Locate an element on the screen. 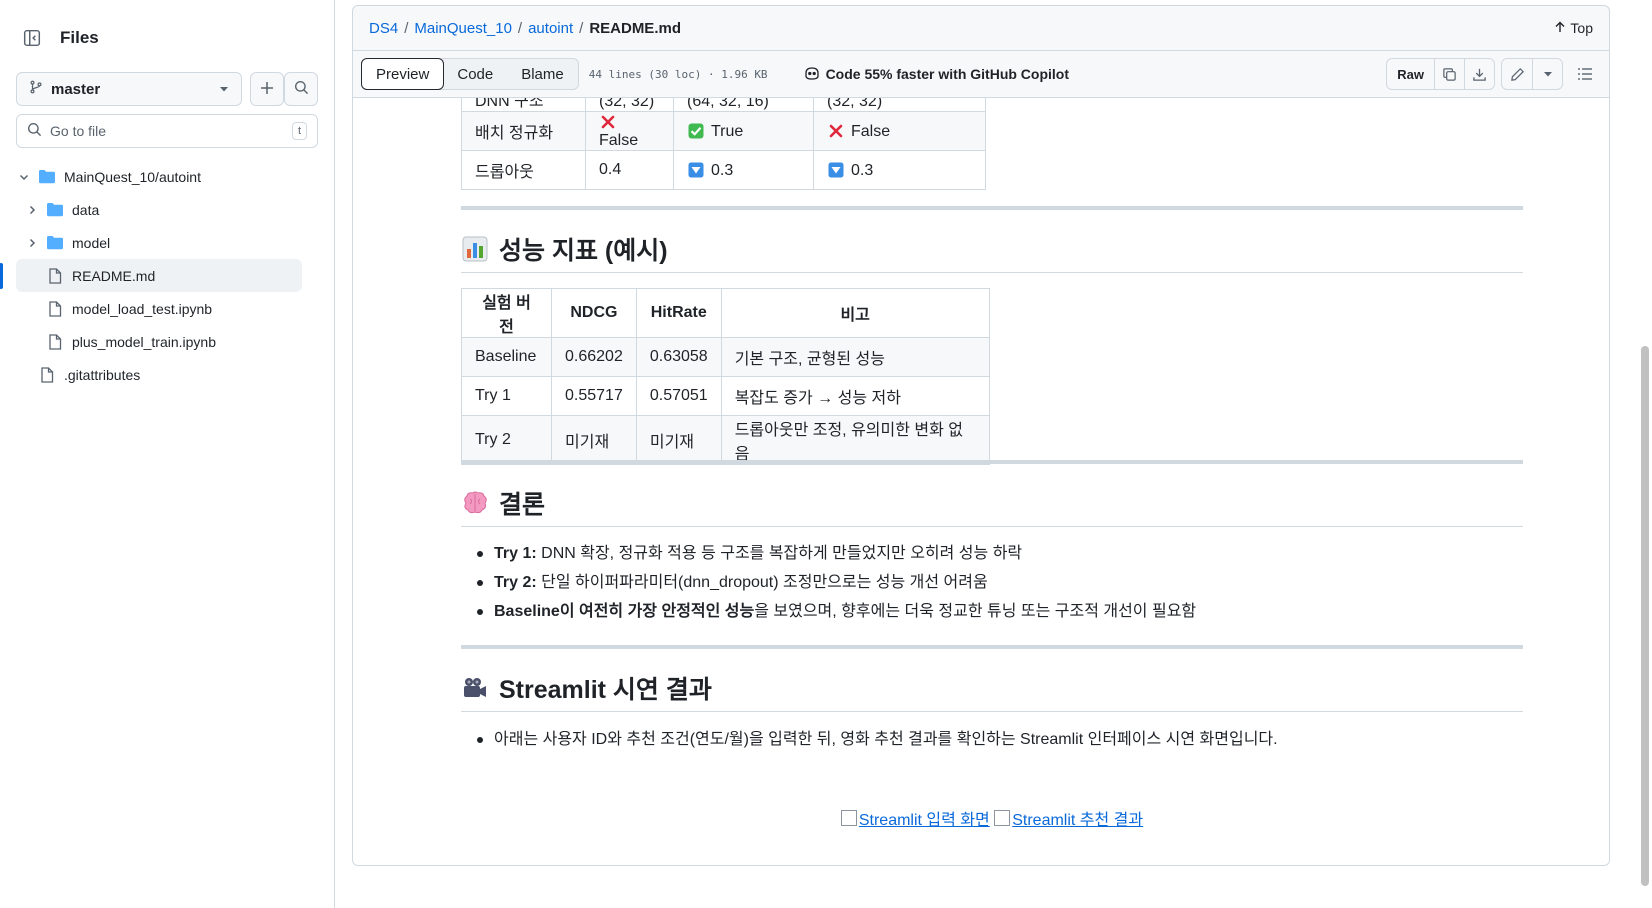  table-cell: 복잡도 증가 → 성능 저하 is located at coordinates (855, 396).